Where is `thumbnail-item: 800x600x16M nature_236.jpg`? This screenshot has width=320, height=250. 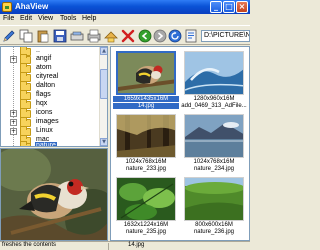 thumbnail-item: 800x600x16M nature_236.jpg is located at coordinates (214, 206).